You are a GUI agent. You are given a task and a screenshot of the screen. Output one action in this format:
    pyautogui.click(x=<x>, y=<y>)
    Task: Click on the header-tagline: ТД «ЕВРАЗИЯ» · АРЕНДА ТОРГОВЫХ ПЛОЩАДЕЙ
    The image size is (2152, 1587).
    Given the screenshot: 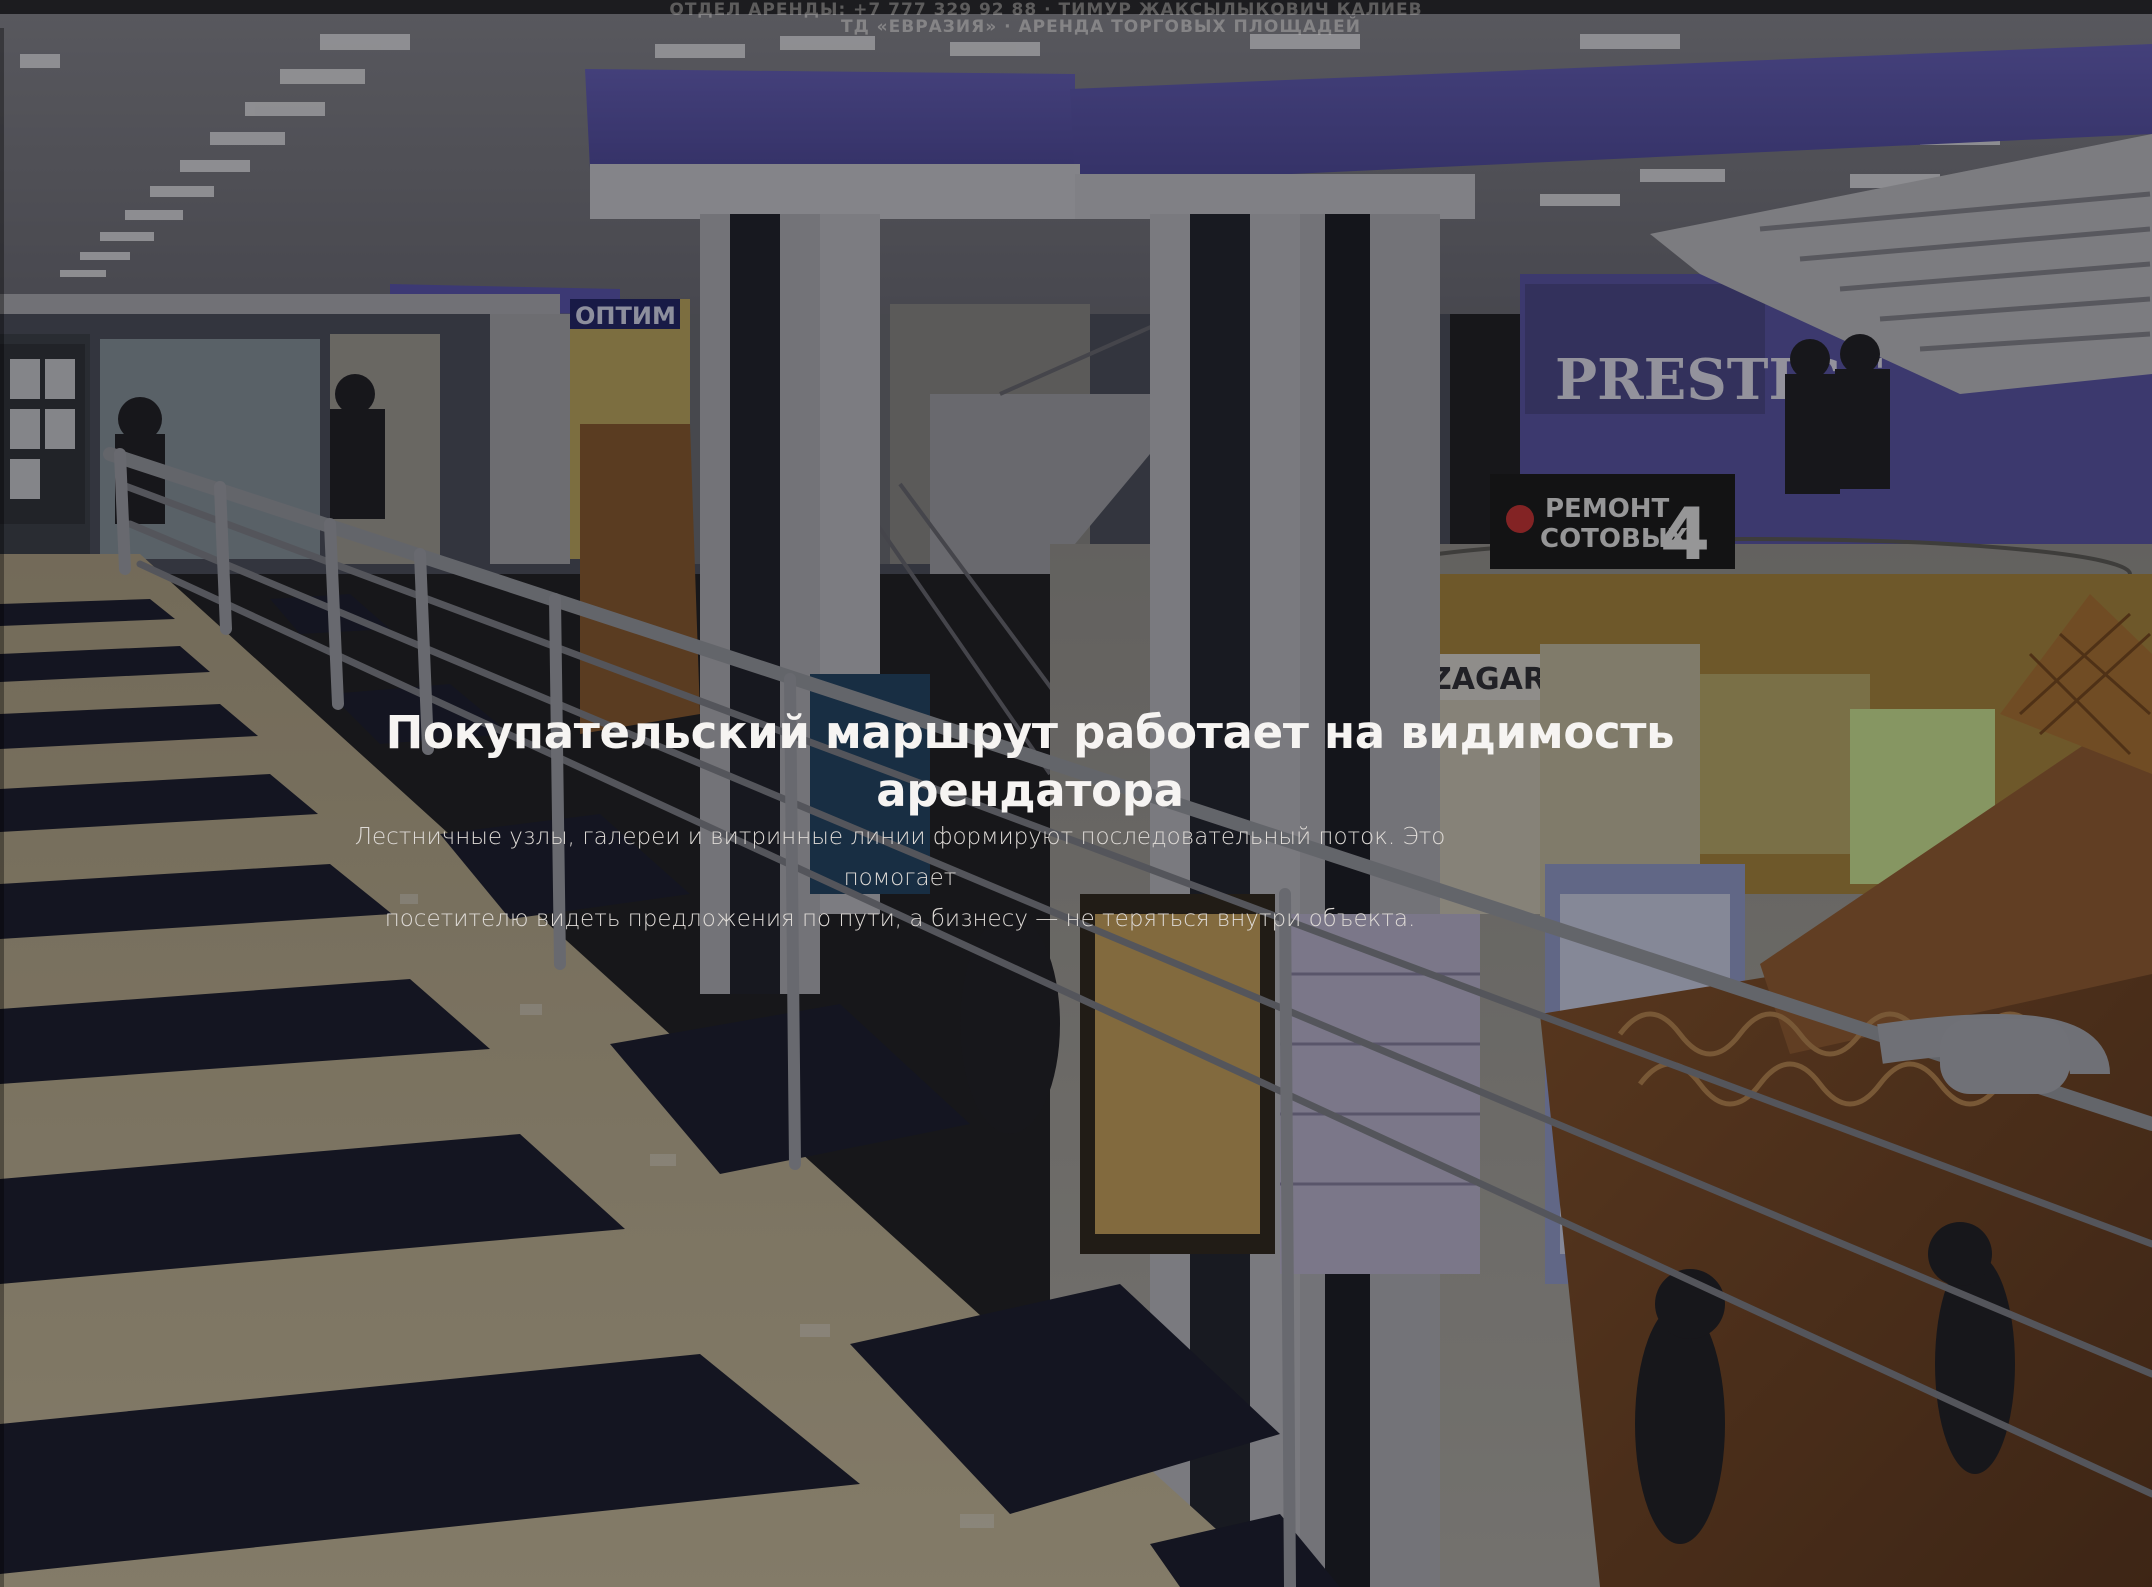 What is the action you would take?
    pyautogui.click(x=1101, y=27)
    